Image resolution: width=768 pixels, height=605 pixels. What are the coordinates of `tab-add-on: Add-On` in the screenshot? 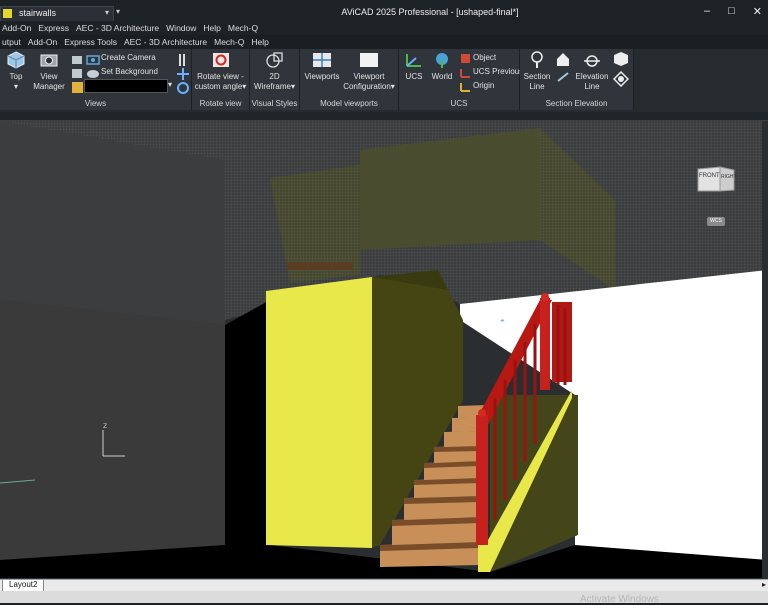 It's located at (44, 42).